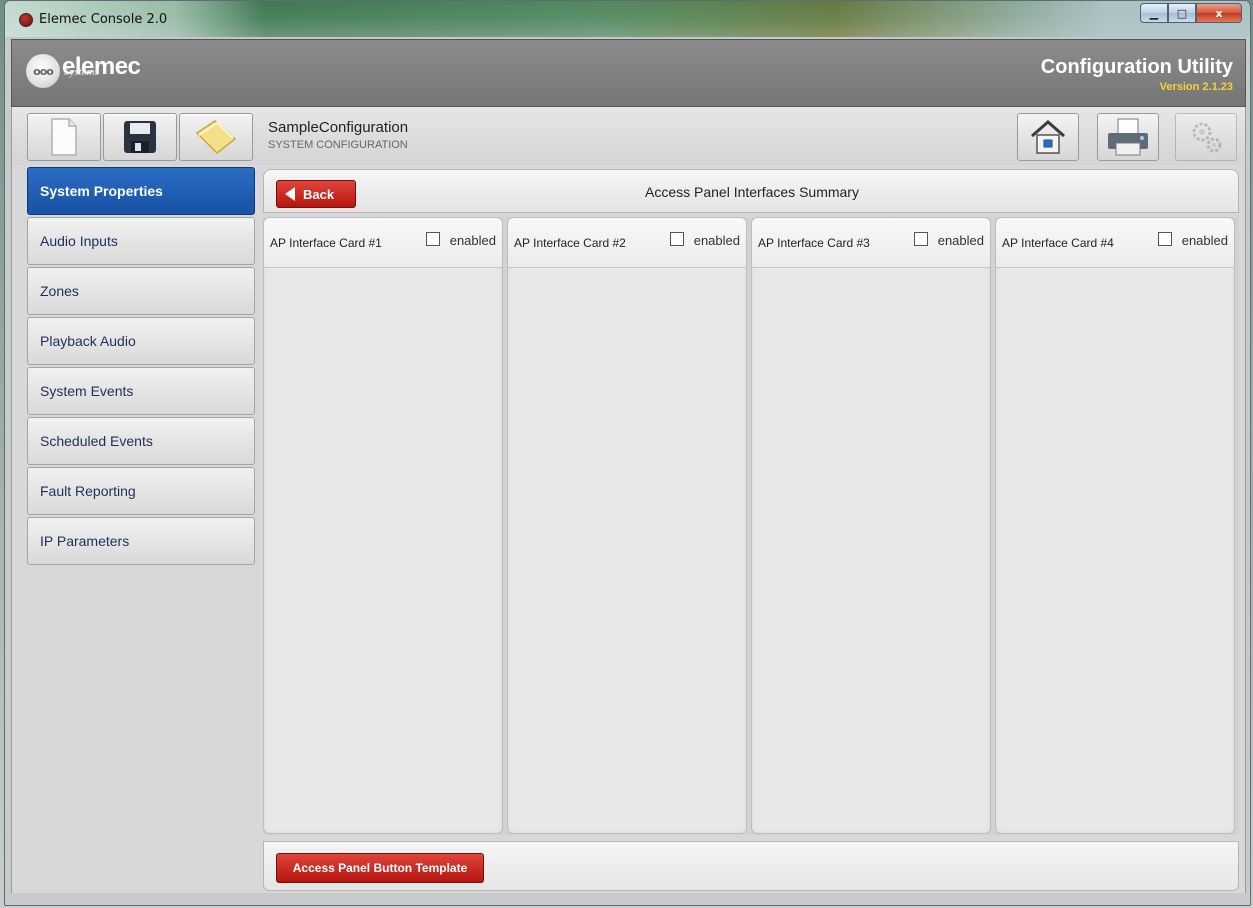  Describe the element at coordinates (627, 243) in the screenshot. I see `card-header: AP Interface Card #2 enabled` at that location.